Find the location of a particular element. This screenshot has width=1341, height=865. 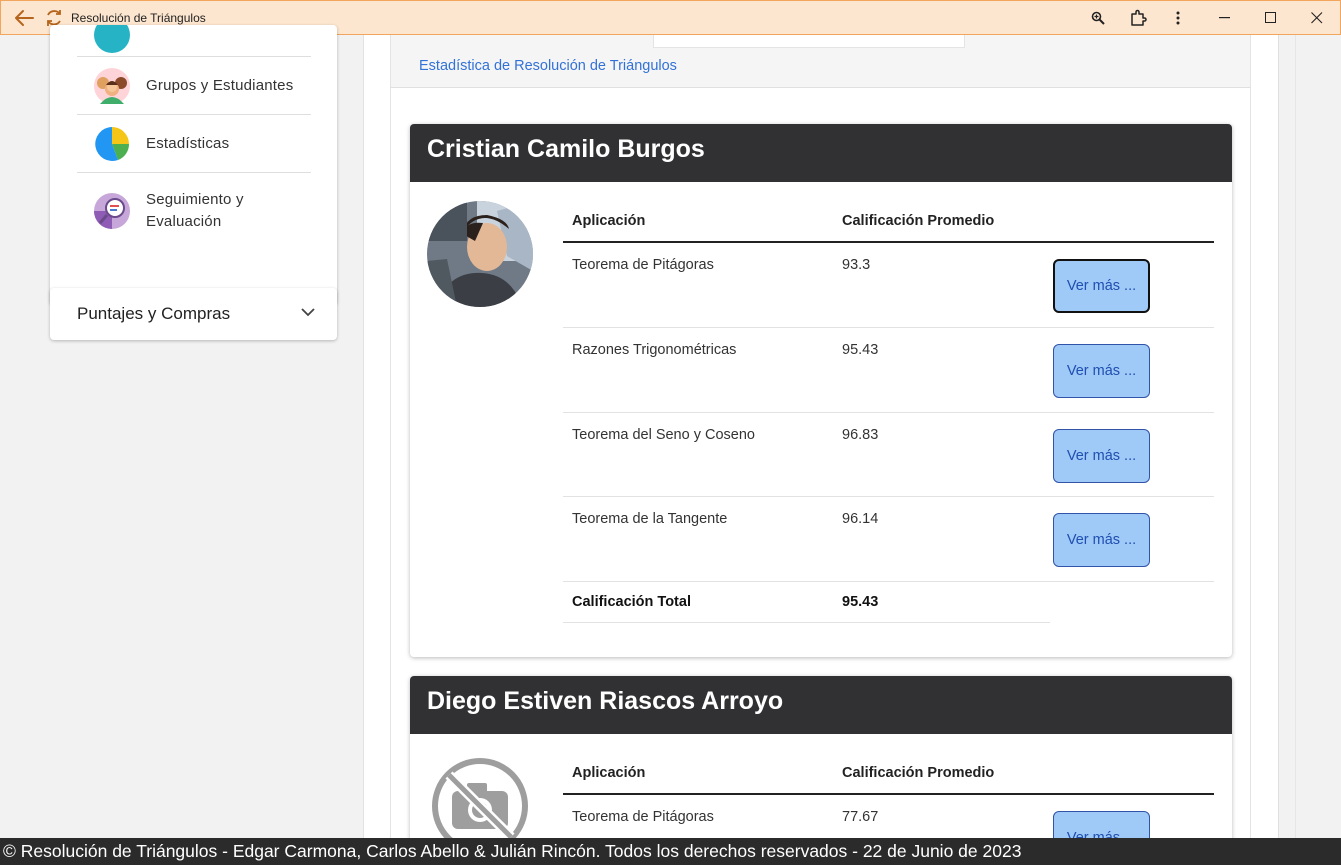

statistics-tab-link: Estadística de Resolución de Triángulos is located at coordinates (548, 66).